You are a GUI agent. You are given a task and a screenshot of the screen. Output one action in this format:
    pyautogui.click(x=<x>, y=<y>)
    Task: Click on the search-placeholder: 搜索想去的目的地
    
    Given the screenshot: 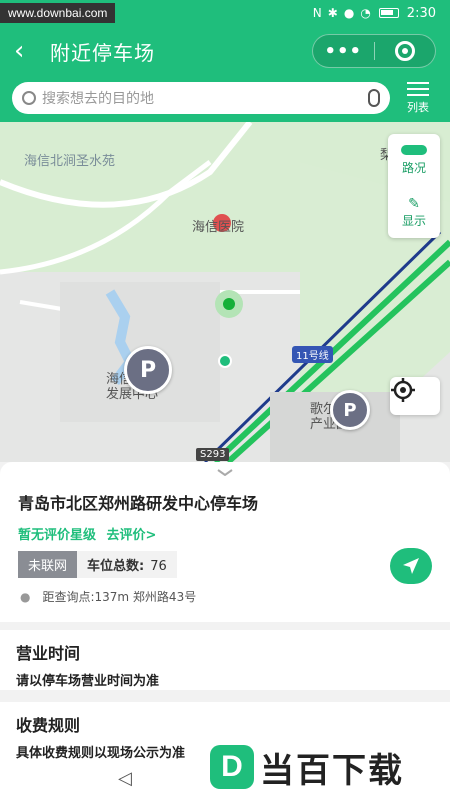 What is the action you would take?
    pyautogui.click(x=98, y=99)
    